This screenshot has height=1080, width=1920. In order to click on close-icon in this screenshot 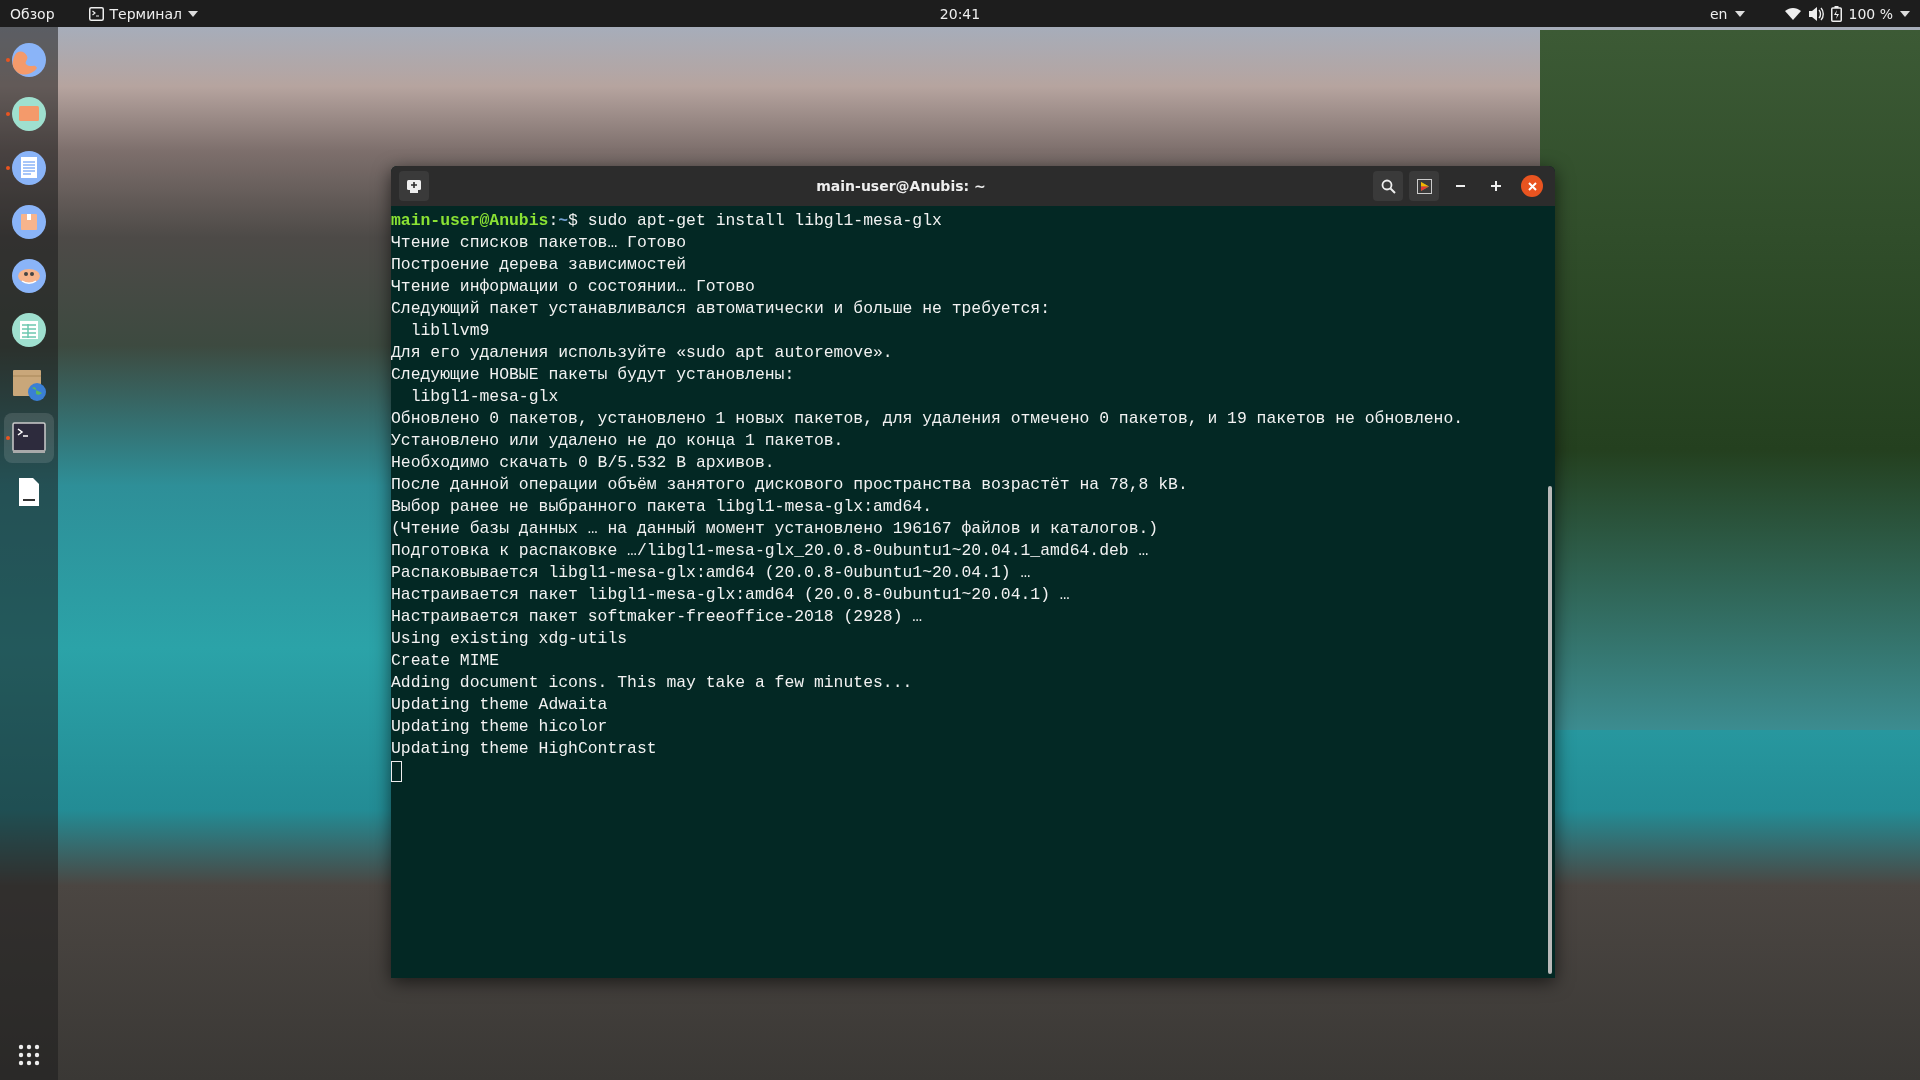, I will do `click(1532, 186)`.